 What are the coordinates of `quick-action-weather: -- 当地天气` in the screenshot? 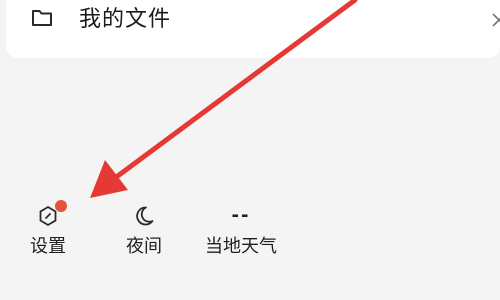 It's located at (241, 235).